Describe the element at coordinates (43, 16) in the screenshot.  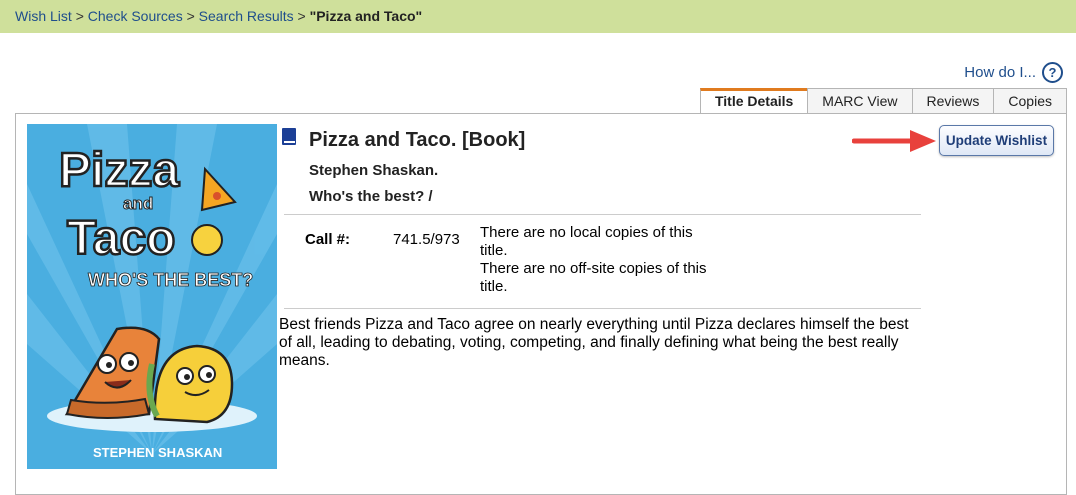
I see `breadcrumb-wish-list: Wish List` at that location.